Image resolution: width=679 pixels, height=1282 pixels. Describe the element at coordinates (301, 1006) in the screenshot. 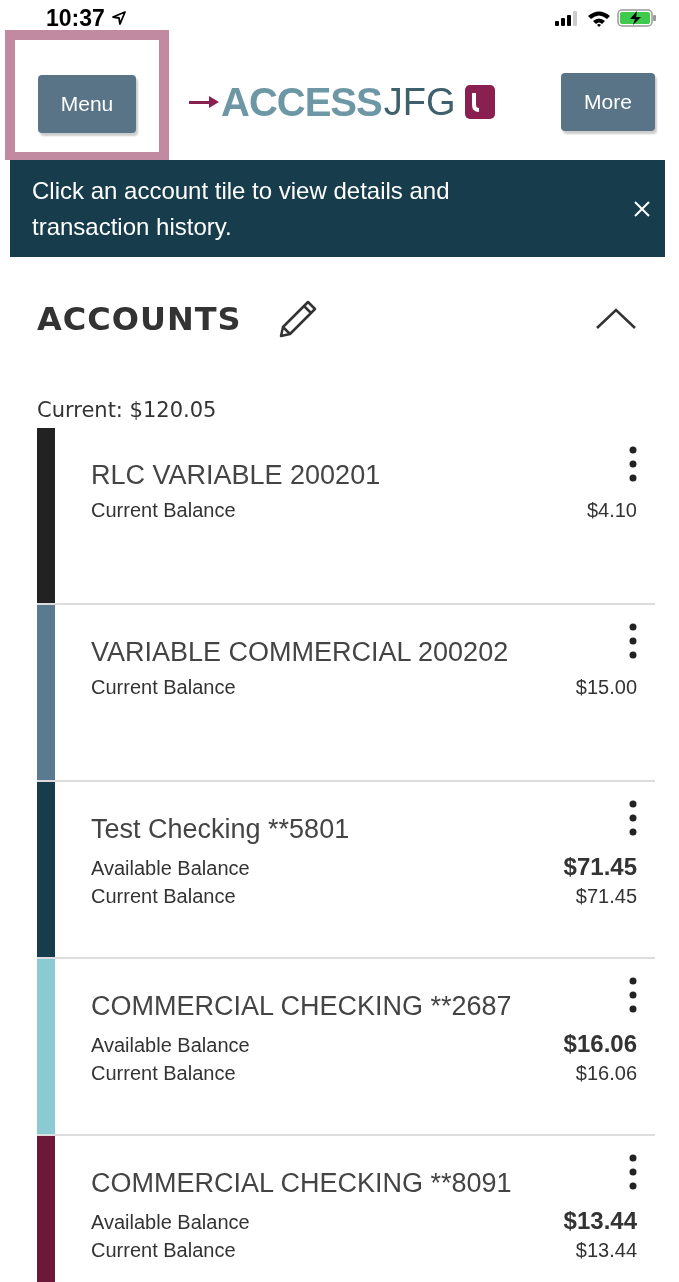

I see `account-name: COMMERCIAL CHECKING **2687` at that location.